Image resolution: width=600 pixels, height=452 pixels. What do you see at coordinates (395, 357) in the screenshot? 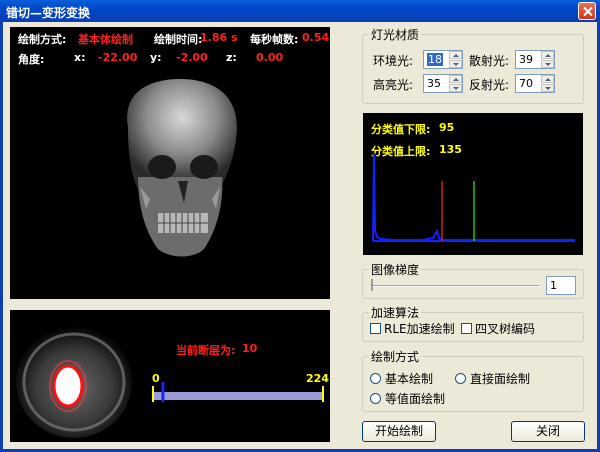
I see `render-mode-legend: 绘制方式` at bounding box center [395, 357].